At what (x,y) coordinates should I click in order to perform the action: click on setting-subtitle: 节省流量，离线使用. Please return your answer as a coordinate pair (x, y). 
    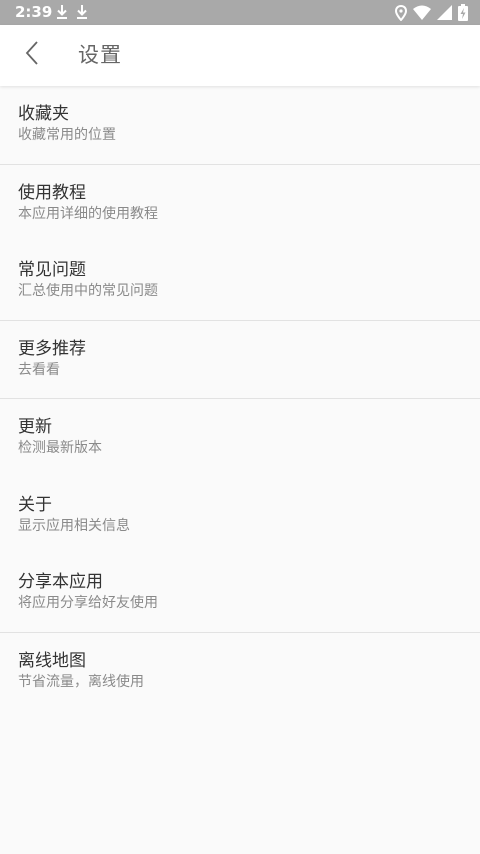
    Looking at the image, I should click on (81, 681).